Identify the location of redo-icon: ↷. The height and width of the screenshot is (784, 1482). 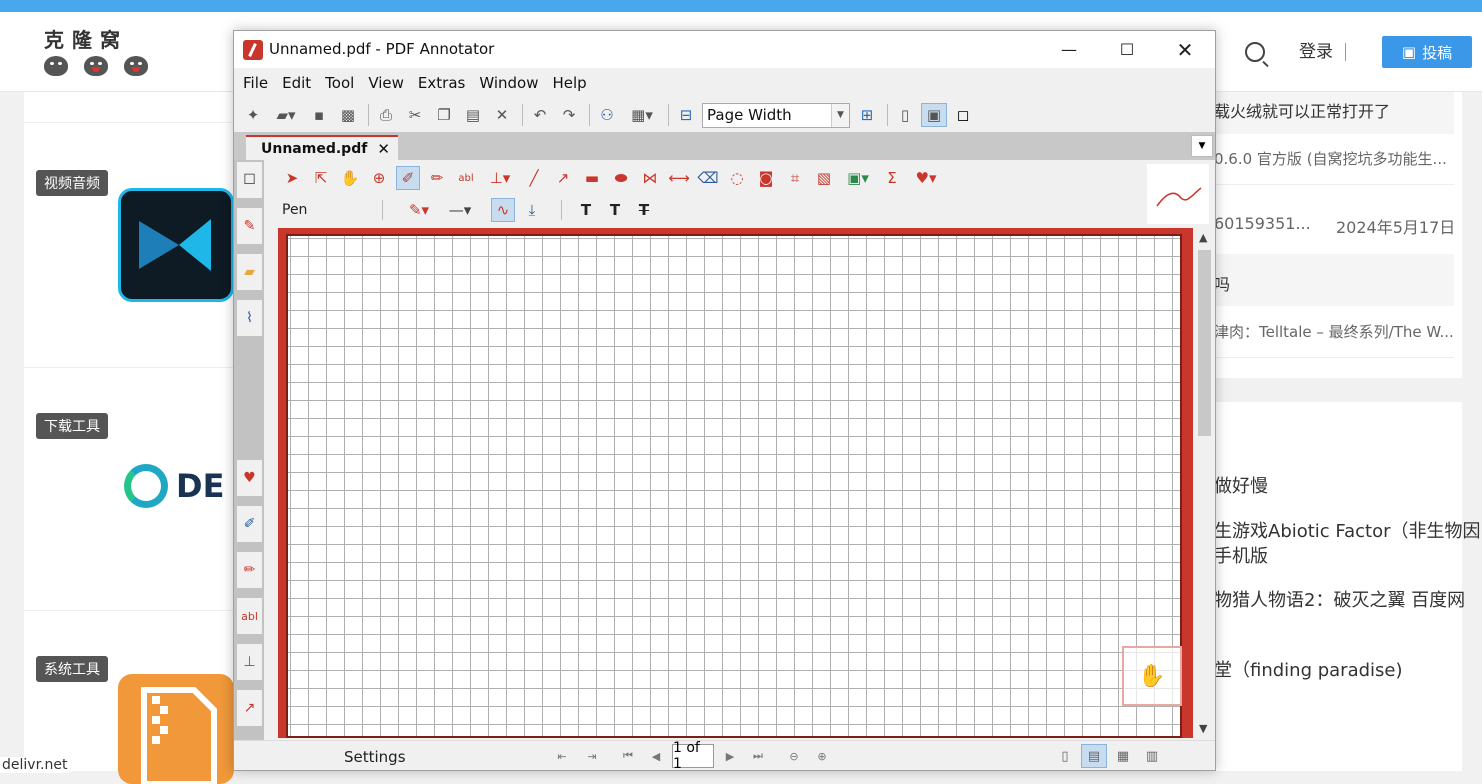
(569, 115).